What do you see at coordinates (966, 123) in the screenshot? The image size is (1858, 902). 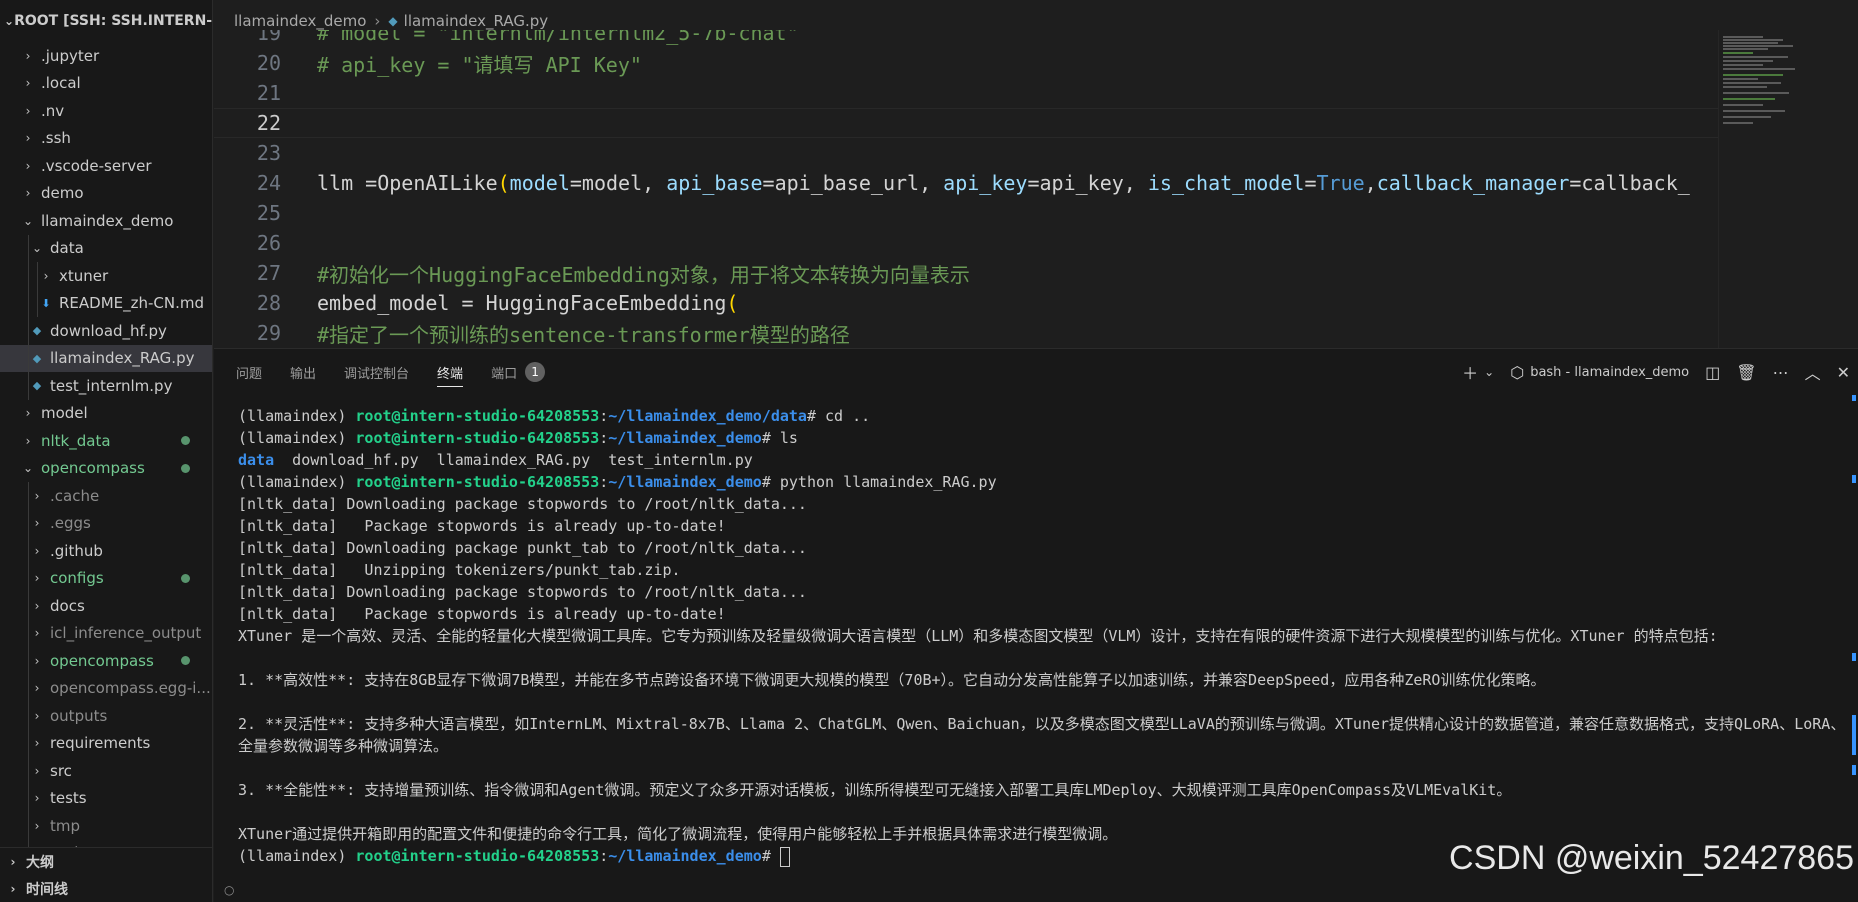 I see `code-line: 22` at bounding box center [966, 123].